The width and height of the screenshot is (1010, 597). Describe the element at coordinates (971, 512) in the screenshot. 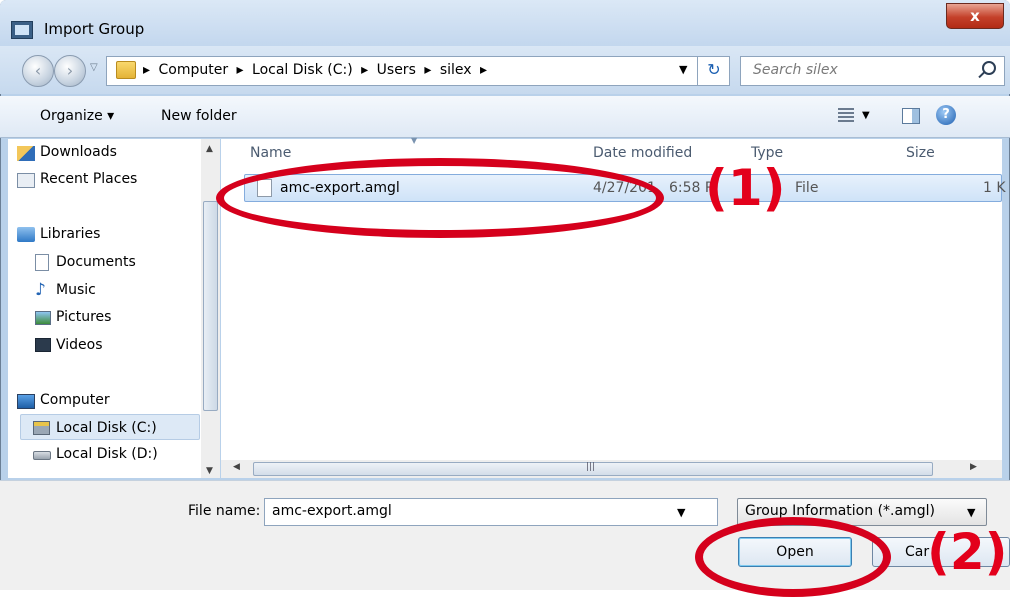

I see `file-type-dropdown-icon: ▼` at that location.